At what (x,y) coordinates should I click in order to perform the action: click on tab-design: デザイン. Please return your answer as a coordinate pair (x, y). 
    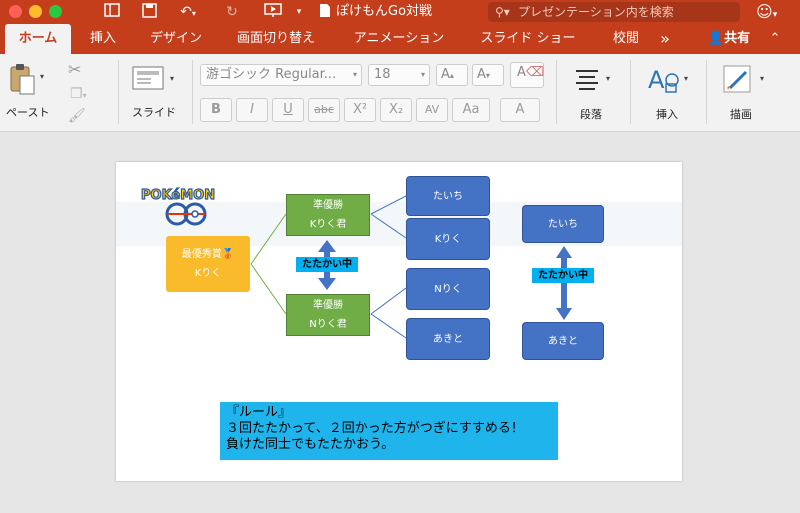
    Looking at the image, I should click on (176, 39).